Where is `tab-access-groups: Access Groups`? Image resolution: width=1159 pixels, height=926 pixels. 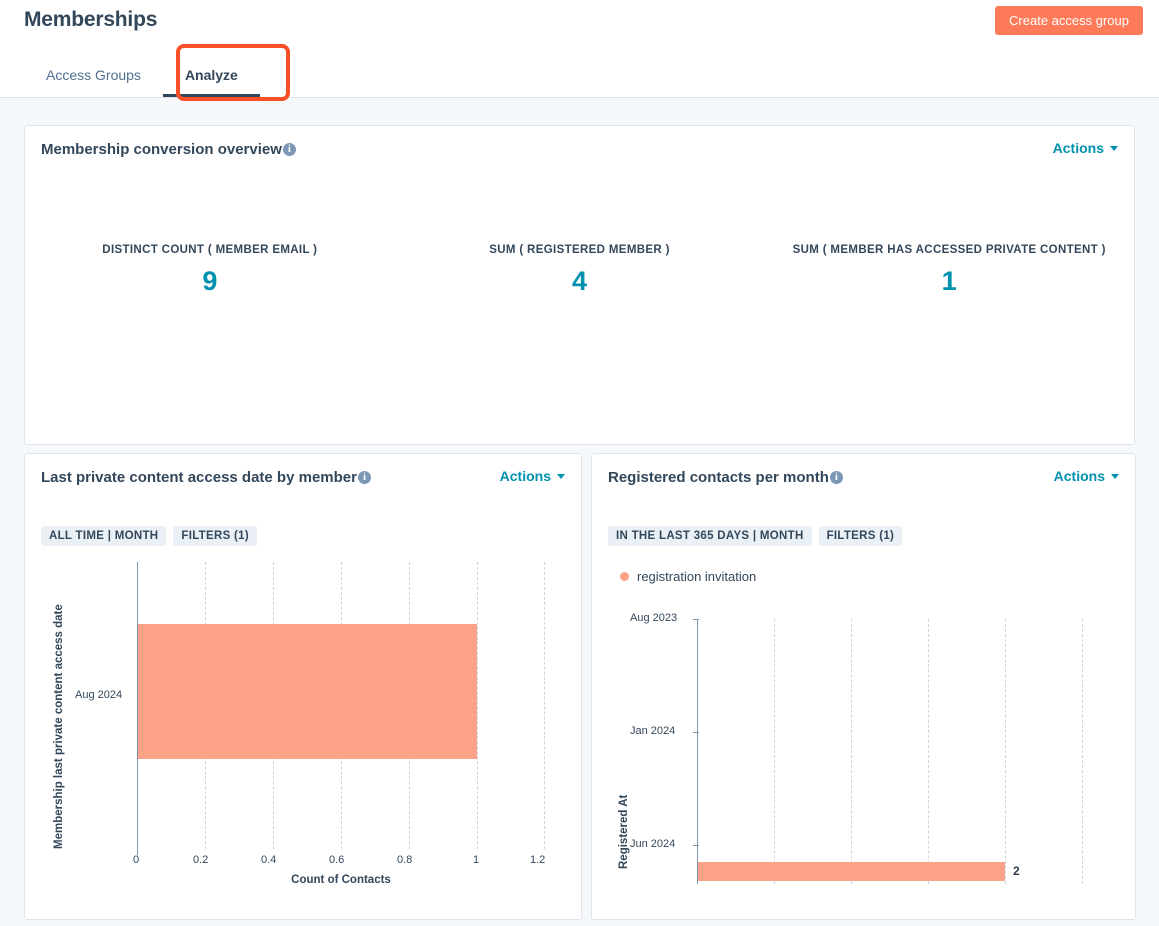 tab-access-groups: Access Groups is located at coordinates (93, 75).